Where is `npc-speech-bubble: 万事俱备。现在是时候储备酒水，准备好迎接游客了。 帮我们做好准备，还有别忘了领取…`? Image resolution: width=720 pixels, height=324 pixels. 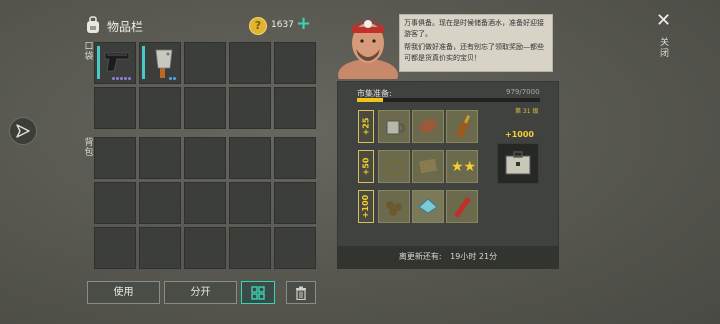
npc-speech-bubble: 万事俱备。现在是时候储备酒水，准备好迎接游客了。 帮我们做好准备，还有别忘了领取… is located at coordinates (476, 43).